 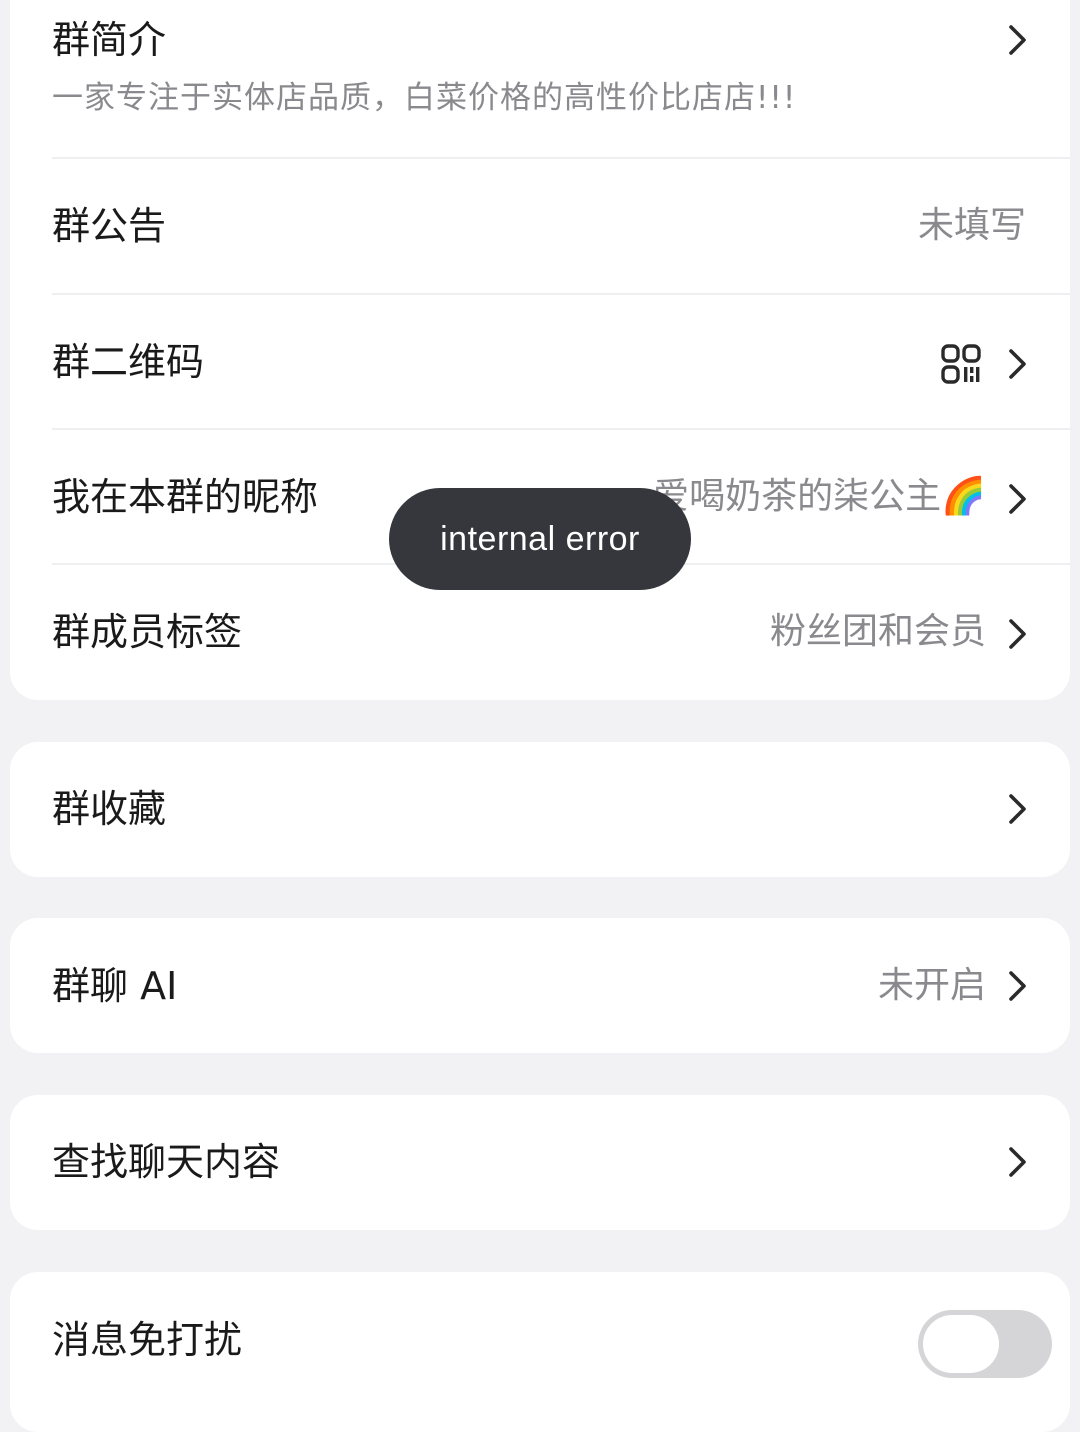 What do you see at coordinates (540, 1352) in the screenshot?
I see `mute-notifications-card: 消息免打扰` at bounding box center [540, 1352].